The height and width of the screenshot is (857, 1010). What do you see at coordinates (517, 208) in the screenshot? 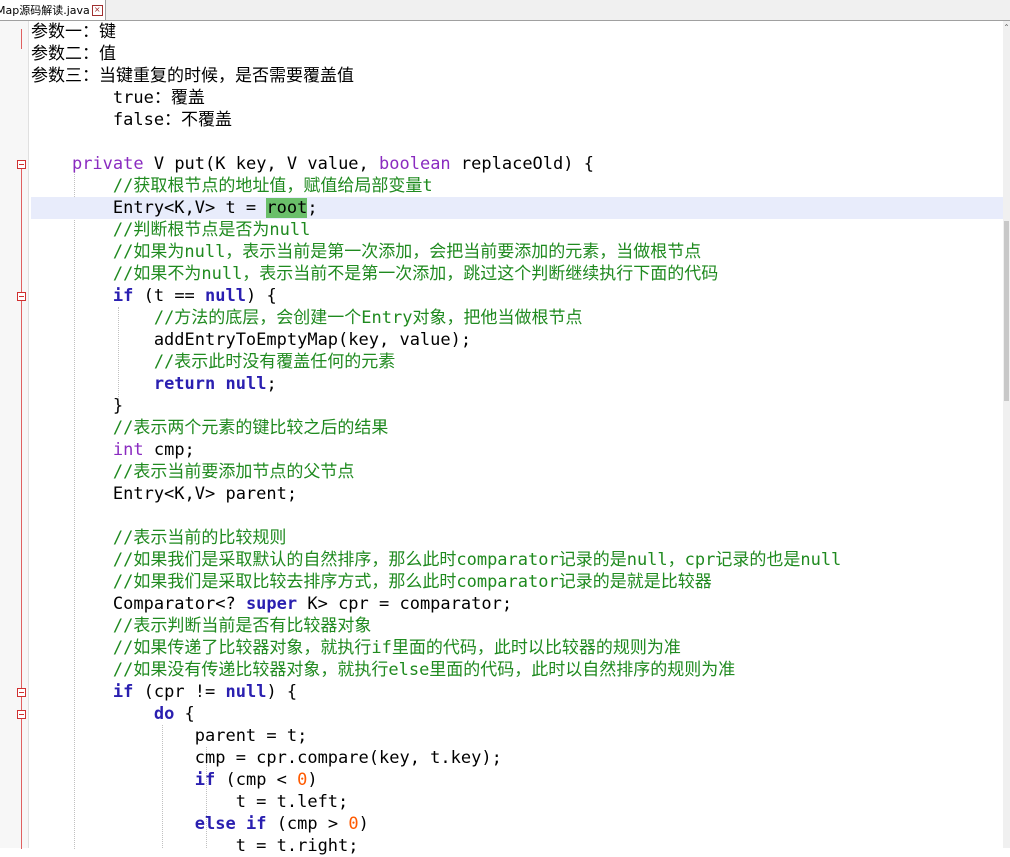
I see `code-line: Entry<K,V> t = root;` at bounding box center [517, 208].